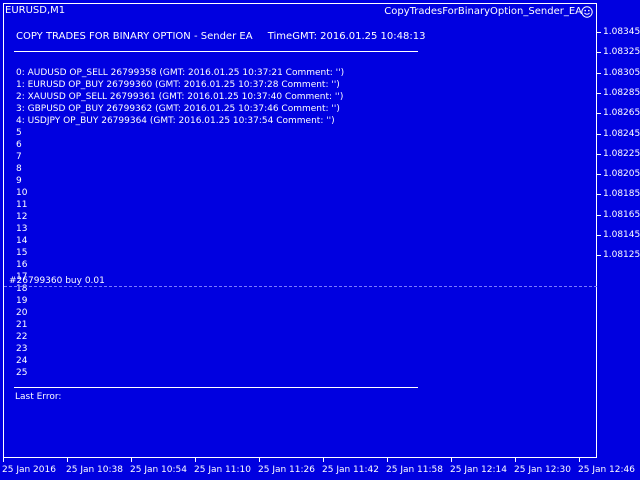  I want to click on trade-row: 12, so click(22, 217).